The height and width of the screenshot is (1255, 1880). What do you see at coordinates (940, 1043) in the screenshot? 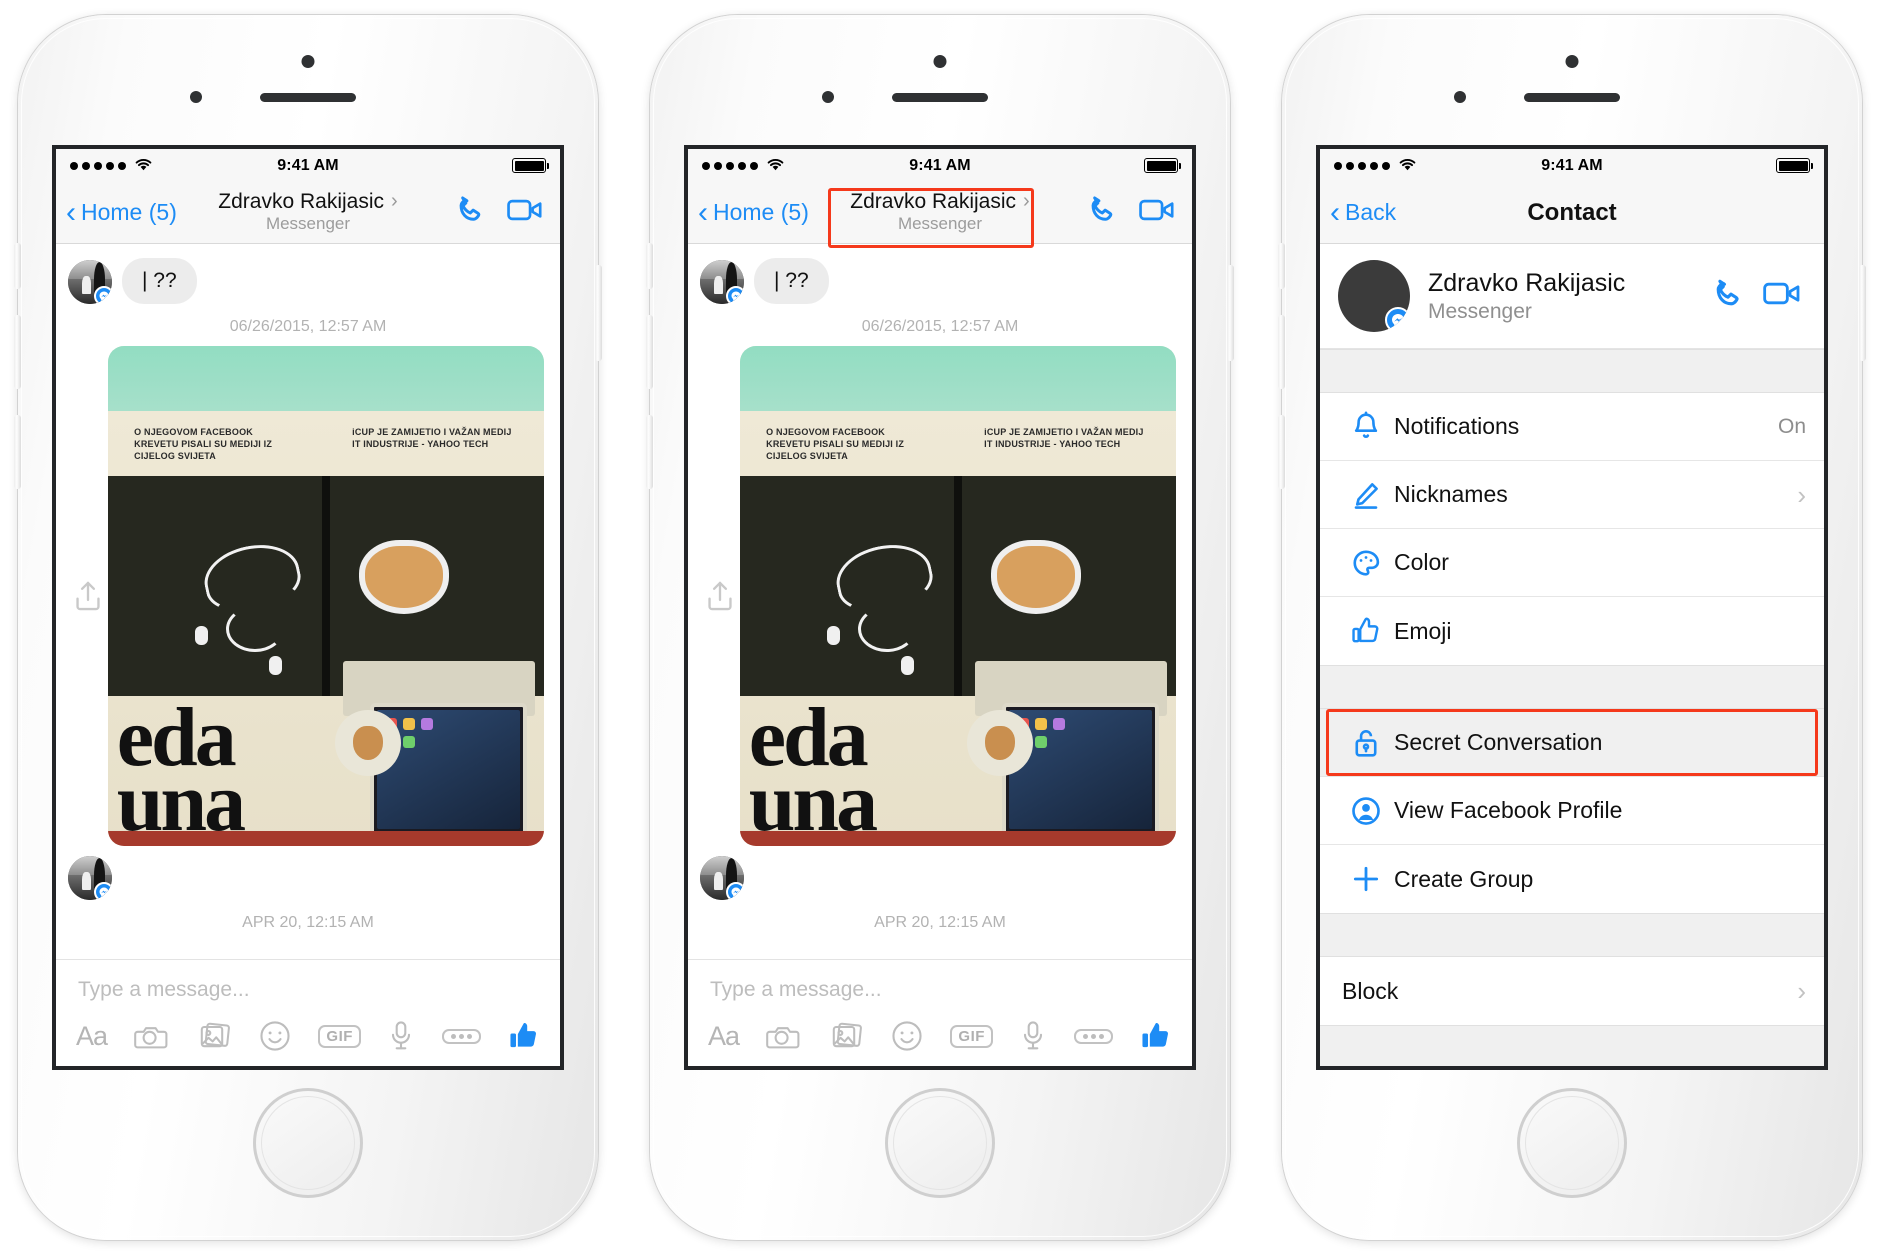
I see `composer-toolbar: Aa GIF` at bounding box center [940, 1043].